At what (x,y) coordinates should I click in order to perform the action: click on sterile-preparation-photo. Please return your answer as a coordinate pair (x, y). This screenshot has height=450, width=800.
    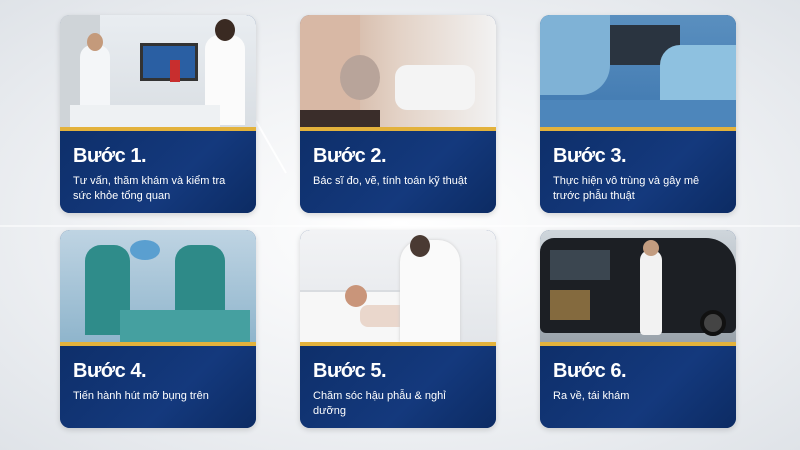
    Looking at the image, I should click on (638, 71).